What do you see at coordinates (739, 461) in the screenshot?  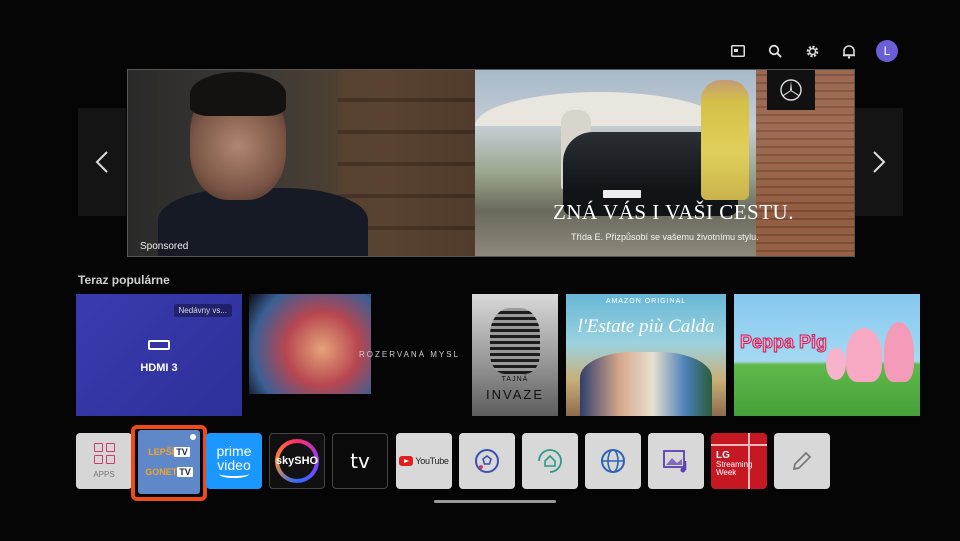 I see `app-lg-streaming-week: LG Streaming Week` at bounding box center [739, 461].